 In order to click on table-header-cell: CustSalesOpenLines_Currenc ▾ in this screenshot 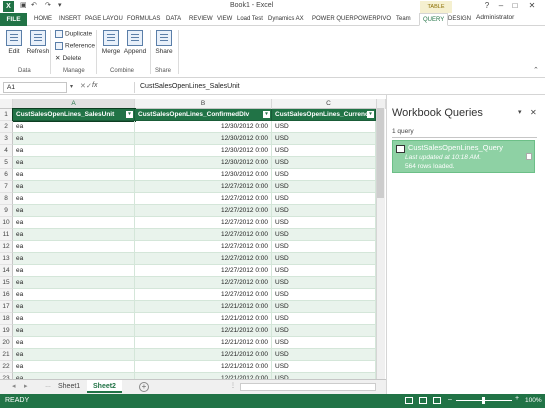, I will do `click(324, 115)`.